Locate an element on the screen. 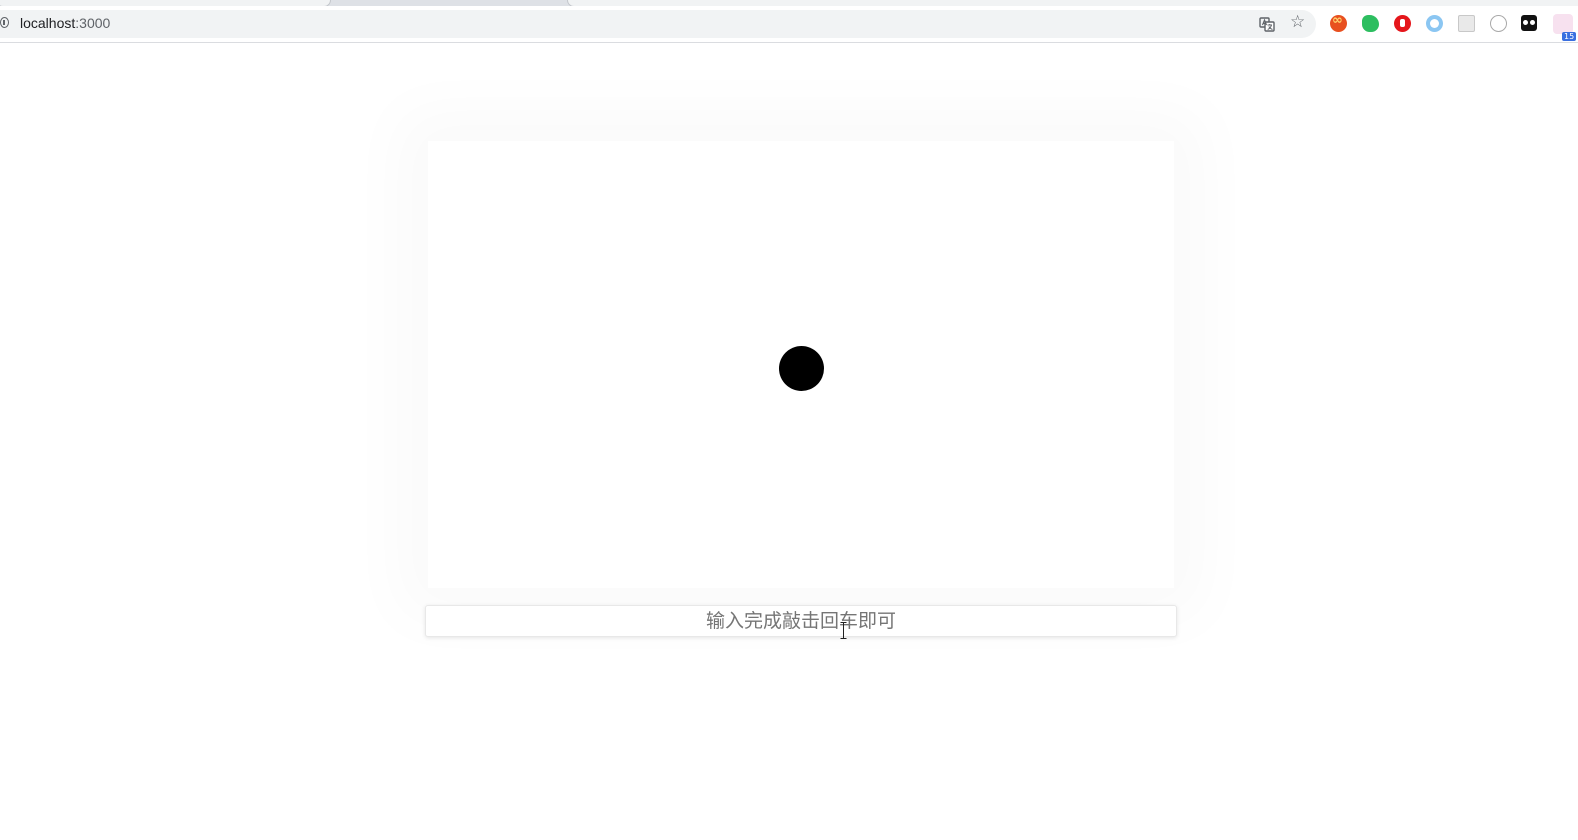 The width and height of the screenshot is (1578, 840). clock-extension-icon is located at coordinates (1498, 23).